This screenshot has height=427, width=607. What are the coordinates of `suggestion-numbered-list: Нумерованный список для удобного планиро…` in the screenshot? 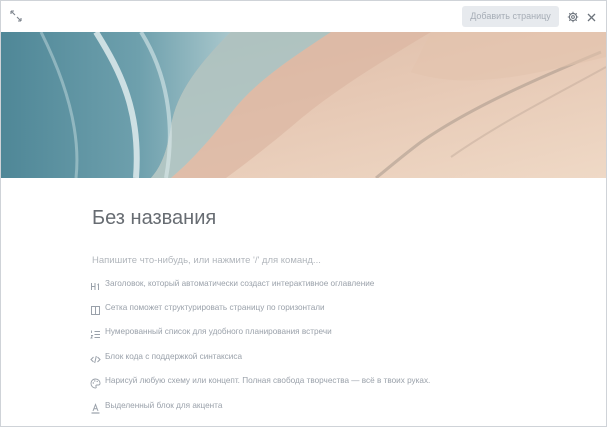 It's located at (300, 333).